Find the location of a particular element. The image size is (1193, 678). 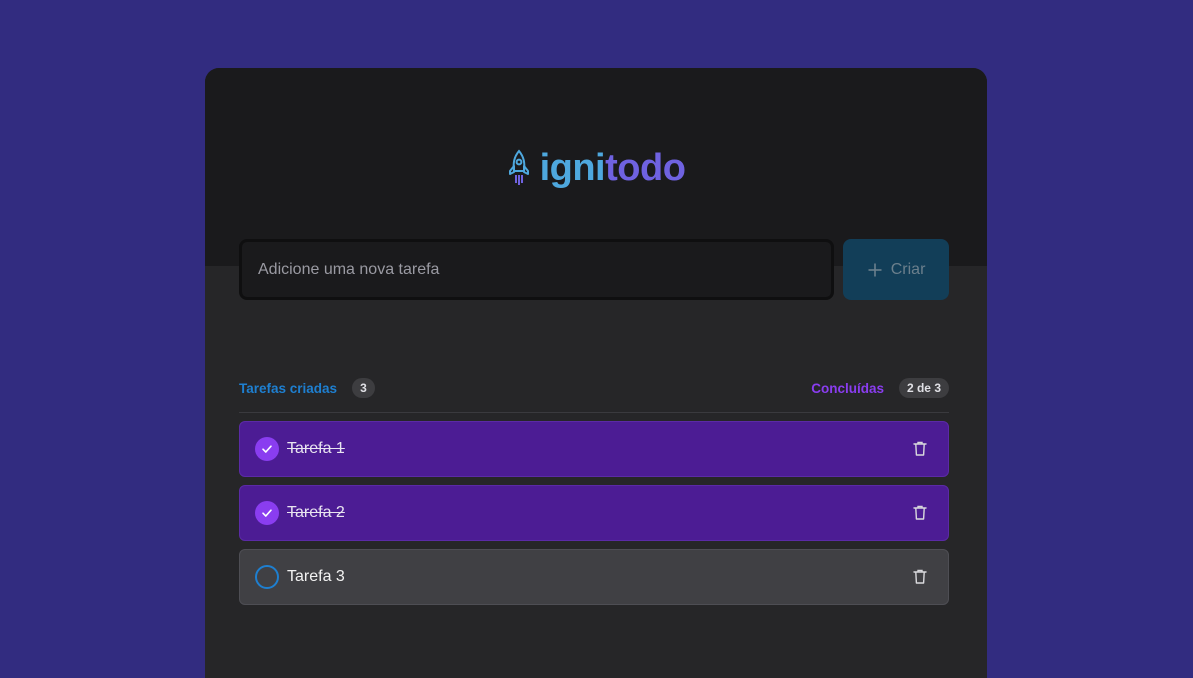

logo-text-igni: igni is located at coordinates (572, 168).